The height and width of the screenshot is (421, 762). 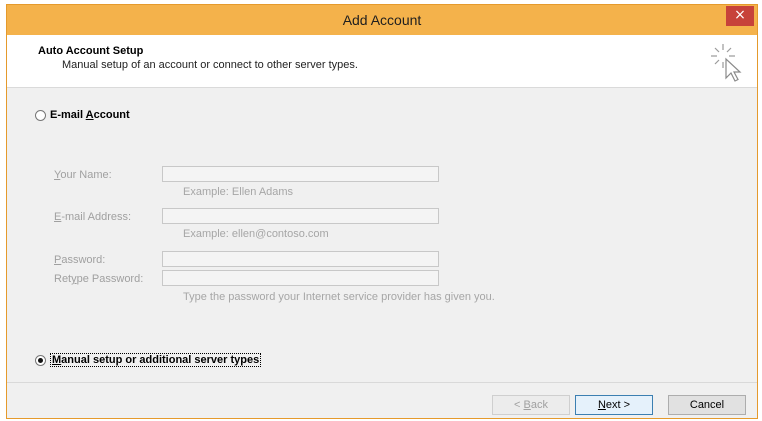 I want to click on your-name-label: Your Name:, so click(x=83, y=175).